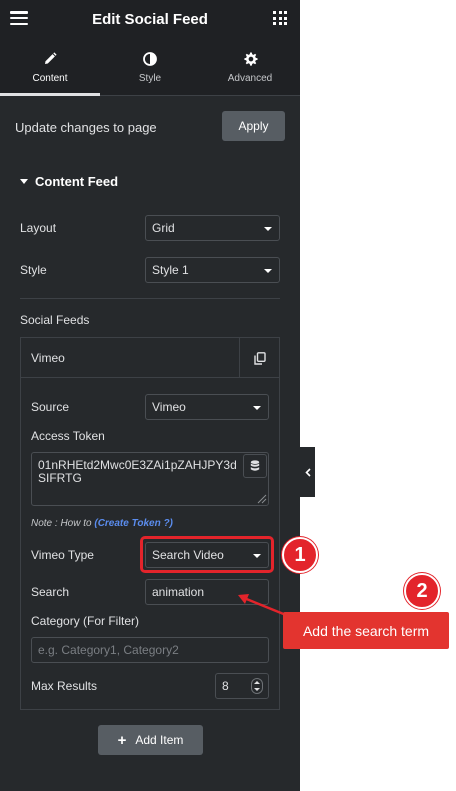  I want to click on divider, so click(150, 298).